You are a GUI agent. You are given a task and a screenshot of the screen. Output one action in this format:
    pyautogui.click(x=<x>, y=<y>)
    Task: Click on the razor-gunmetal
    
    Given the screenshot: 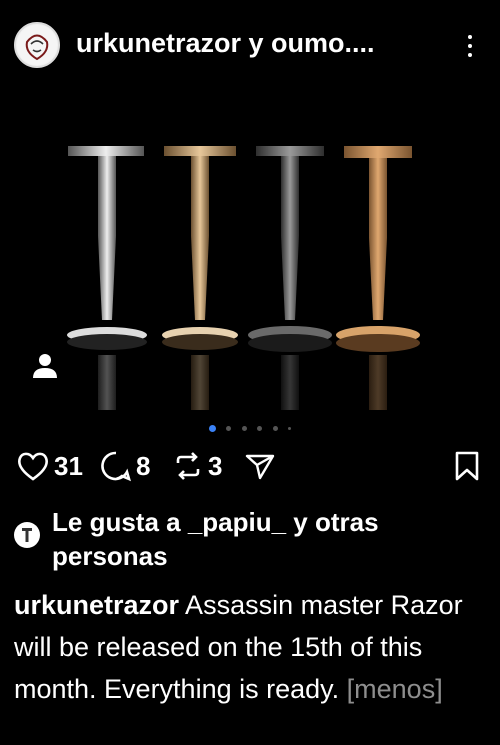 What is the action you would take?
    pyautogui.click(x=290, y=278)
    